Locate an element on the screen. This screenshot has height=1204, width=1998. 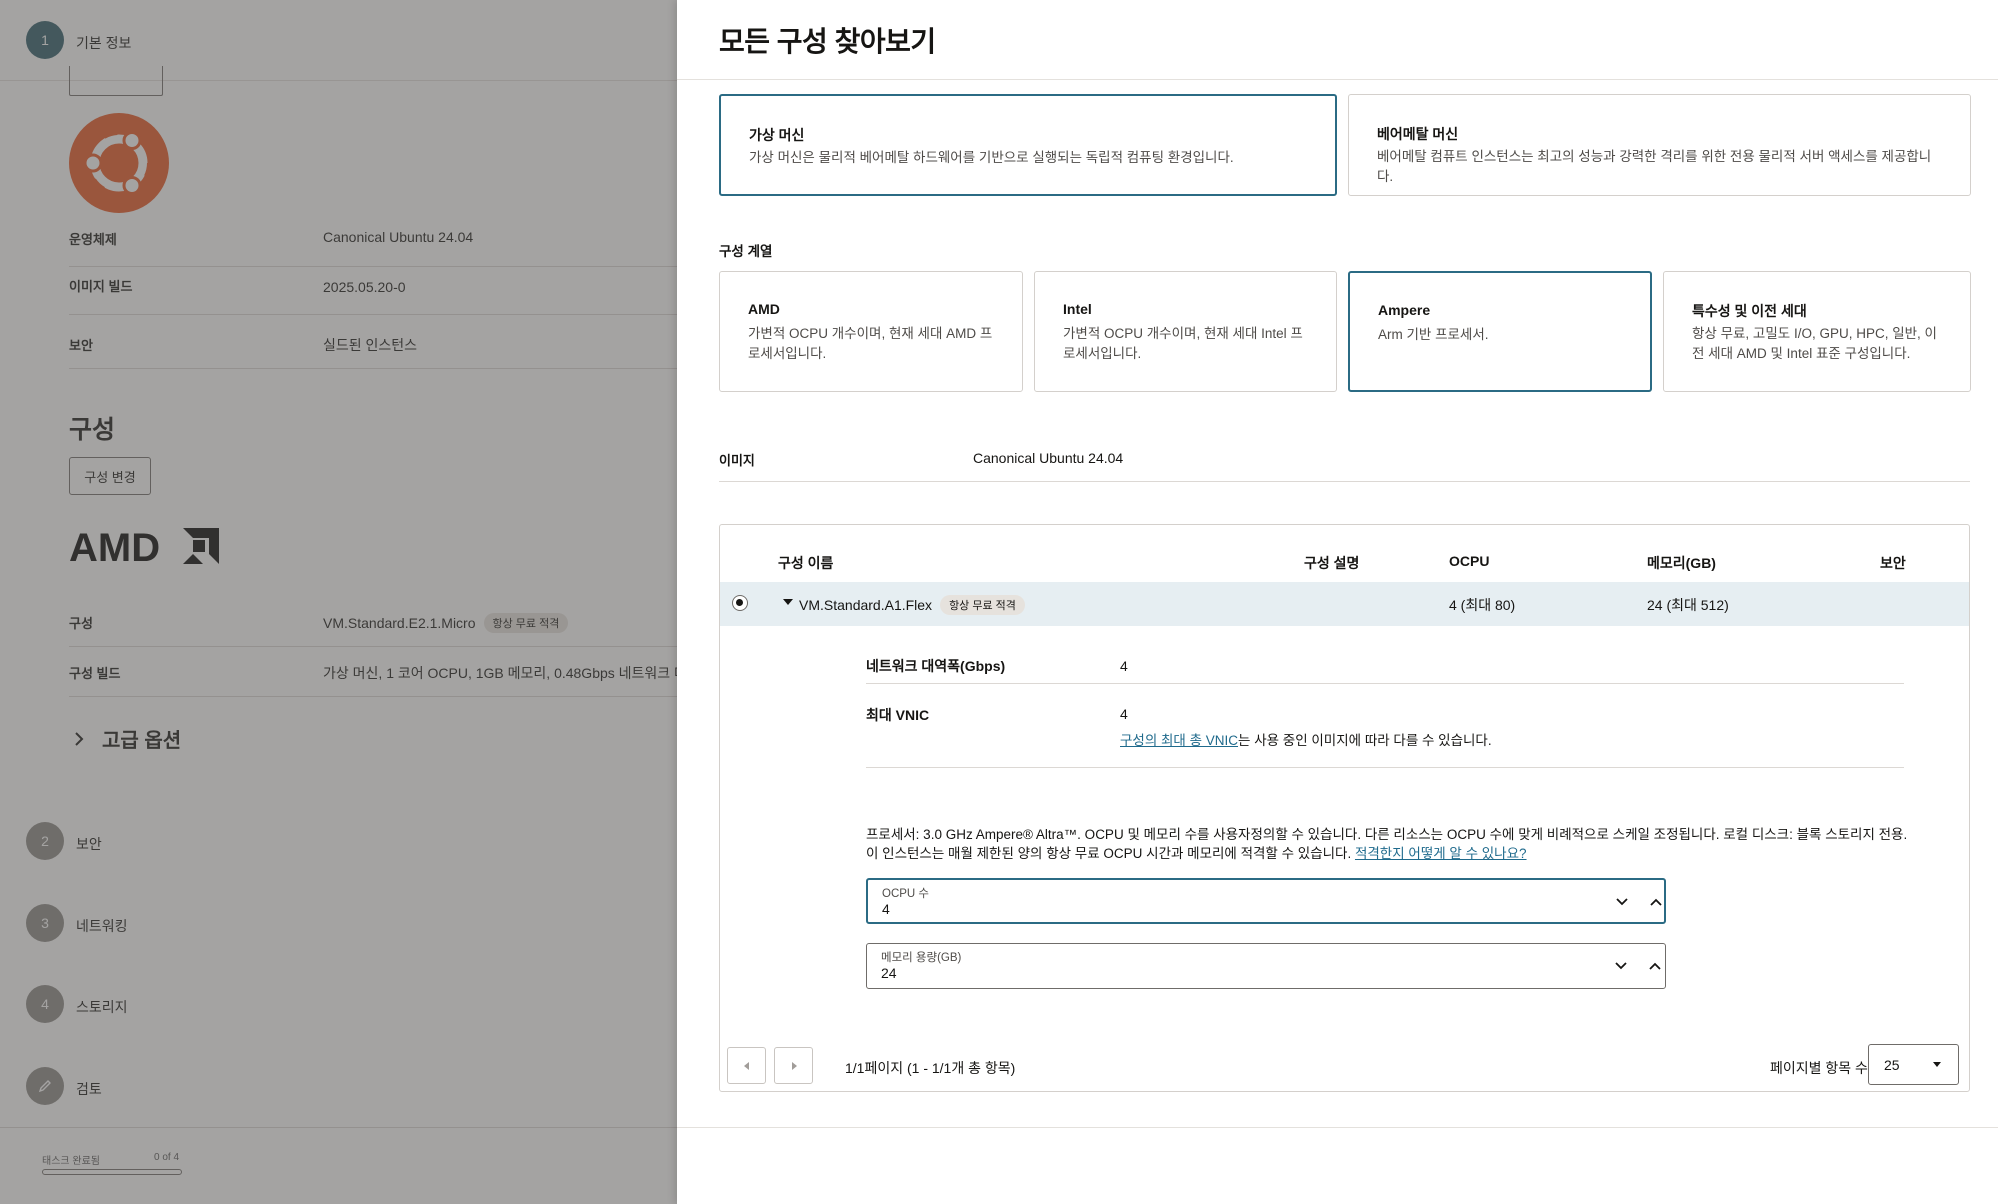
svg-text: AMD is located at coordinates (114, 546).